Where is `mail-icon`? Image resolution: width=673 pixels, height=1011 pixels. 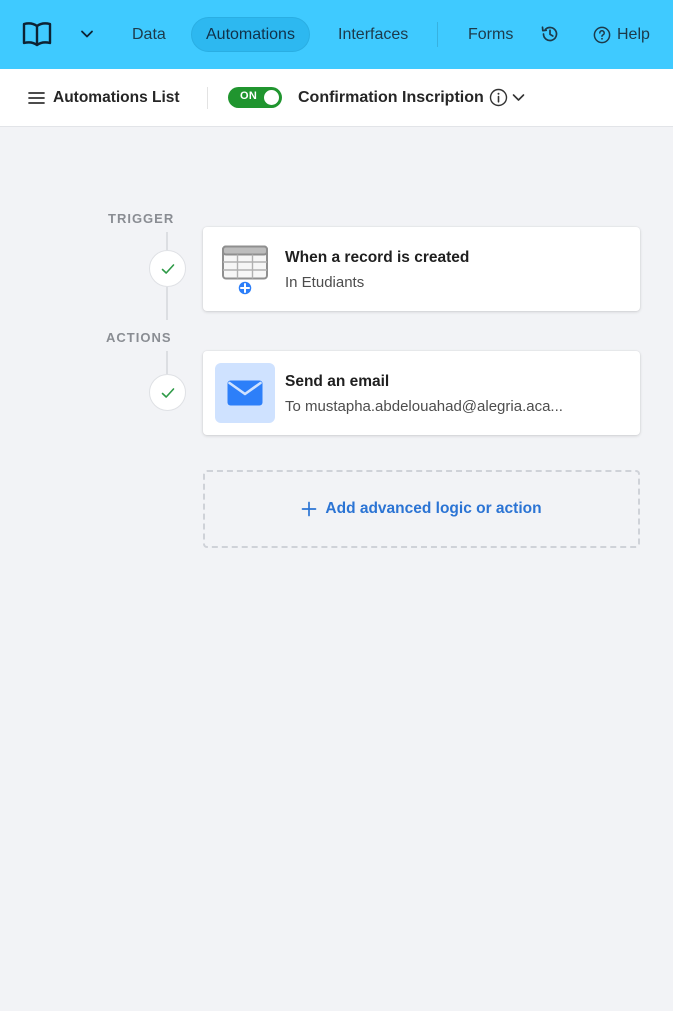
mail-icon is located at coordinates (245, 393).